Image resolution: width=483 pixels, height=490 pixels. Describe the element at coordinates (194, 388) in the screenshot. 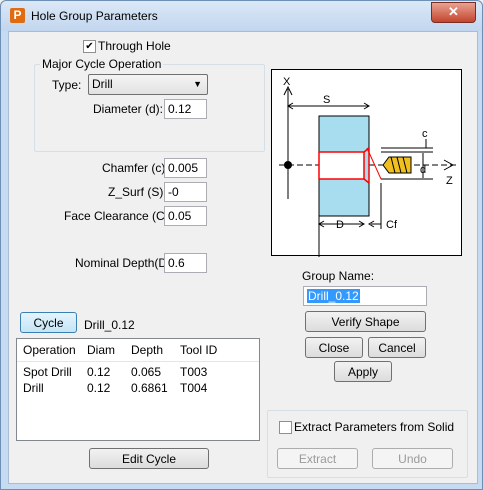

I see `cell-tool-id: T004` at that location.